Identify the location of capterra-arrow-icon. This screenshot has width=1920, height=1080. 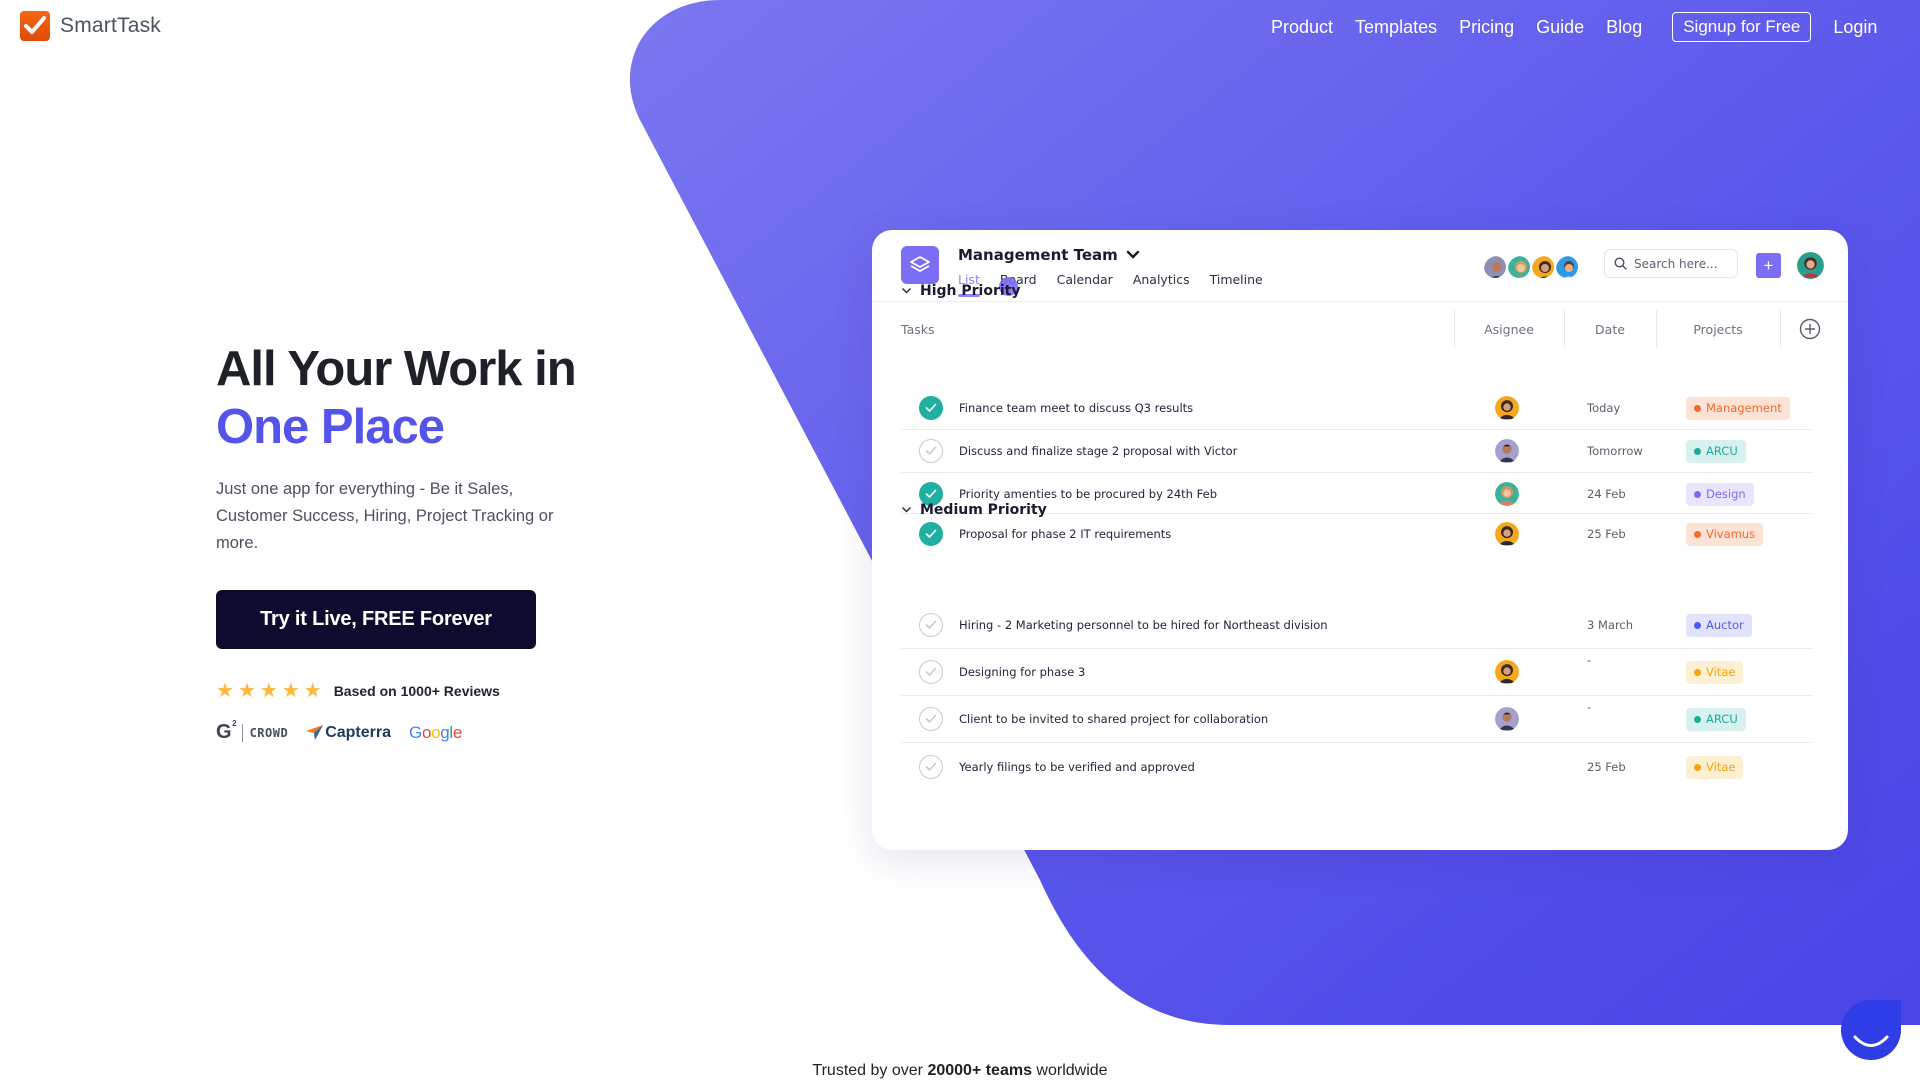
(315, 732).